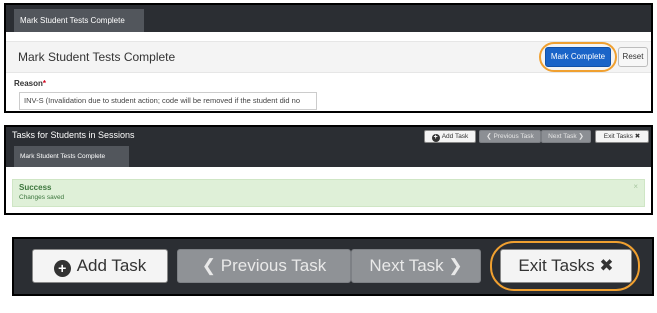  Describe the element at coordinates (35, 187) in the screenshot. I see `success-title: Success` at that location.